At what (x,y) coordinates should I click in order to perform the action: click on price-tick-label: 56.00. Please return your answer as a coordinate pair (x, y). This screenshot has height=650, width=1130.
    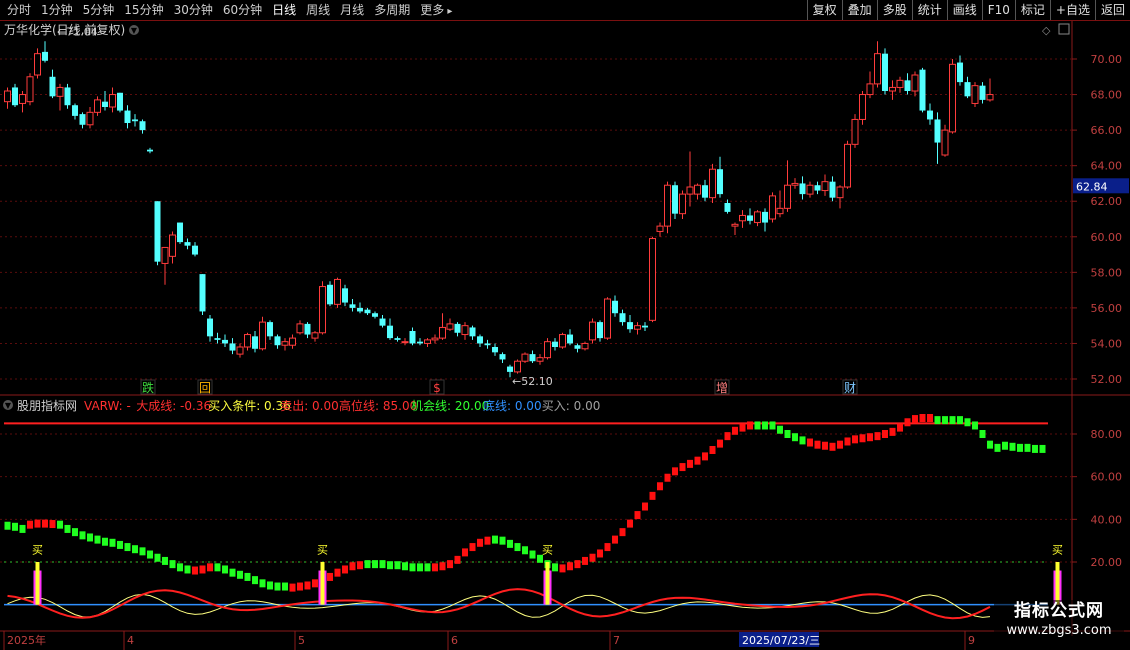
    Looking at the image, I should click on (1107, 308).